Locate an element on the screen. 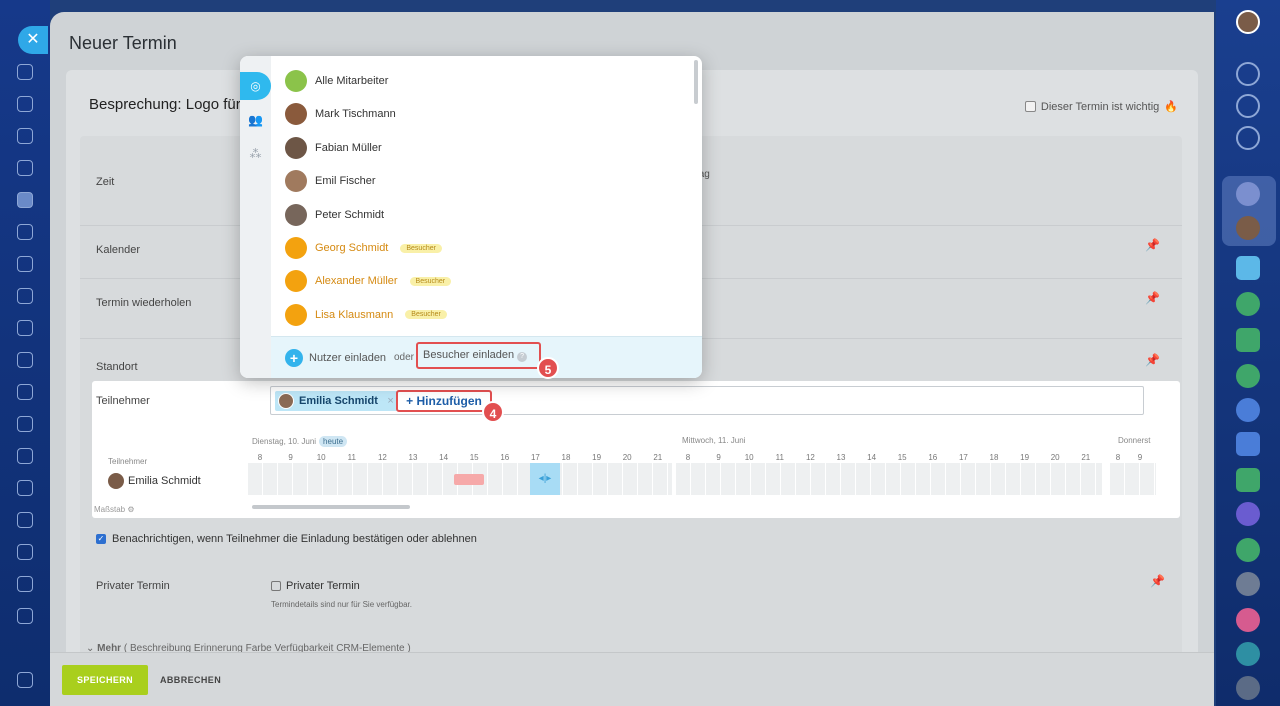 The height and width of the screenshot is (706, 1280). participant-tag: Emilia Schmidt × is located at coordinates (337, 401).